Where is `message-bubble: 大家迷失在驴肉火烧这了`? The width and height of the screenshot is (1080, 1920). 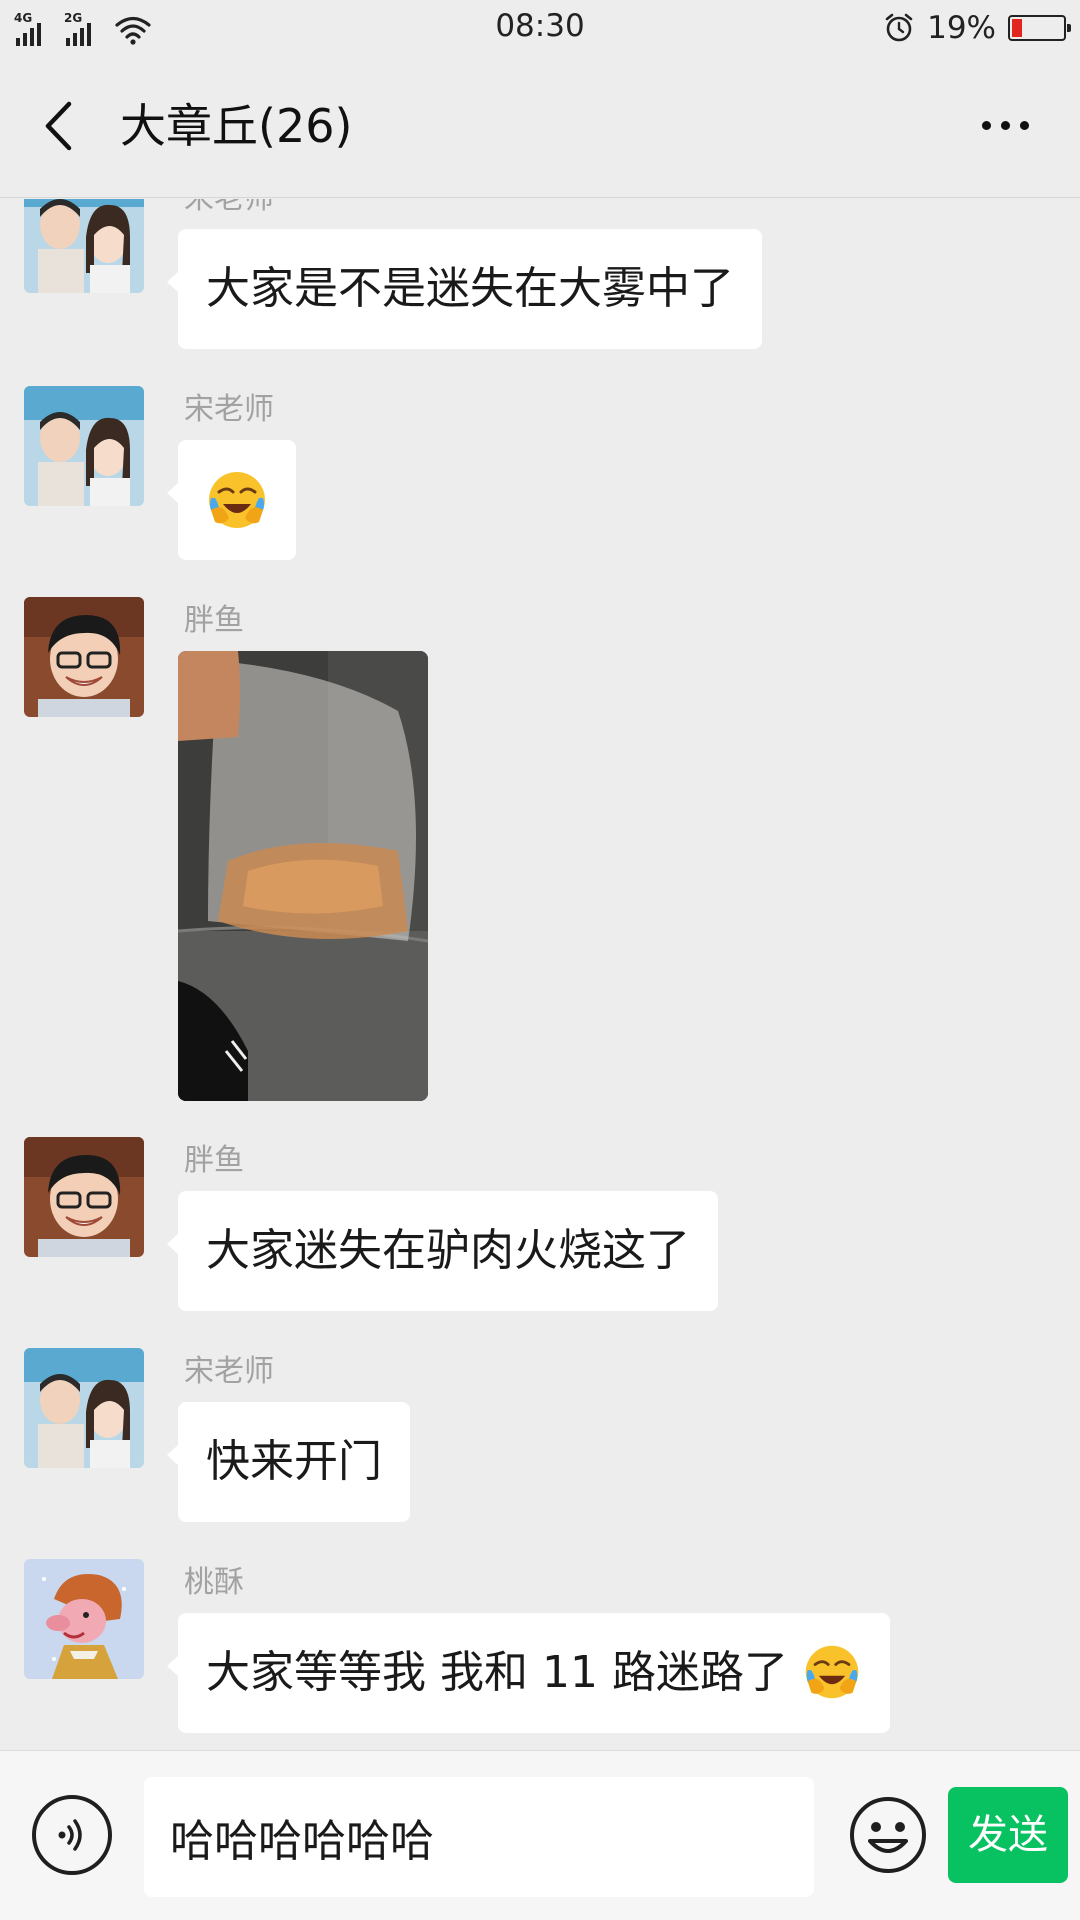
message-bubble: 大家迷失在驴肉火烧这了 is located at coordinates (442, 1251).